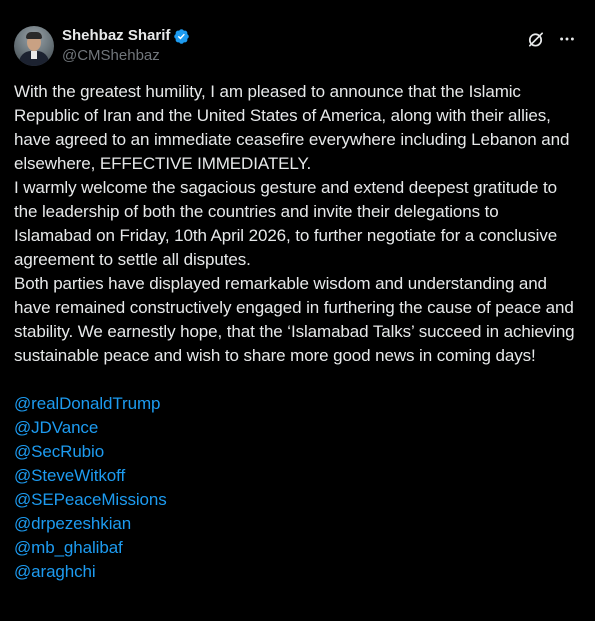  Describe the element at coordinates (295, 524) in the screenshot. I see `mention-link: @drpezeshkian` at that location.